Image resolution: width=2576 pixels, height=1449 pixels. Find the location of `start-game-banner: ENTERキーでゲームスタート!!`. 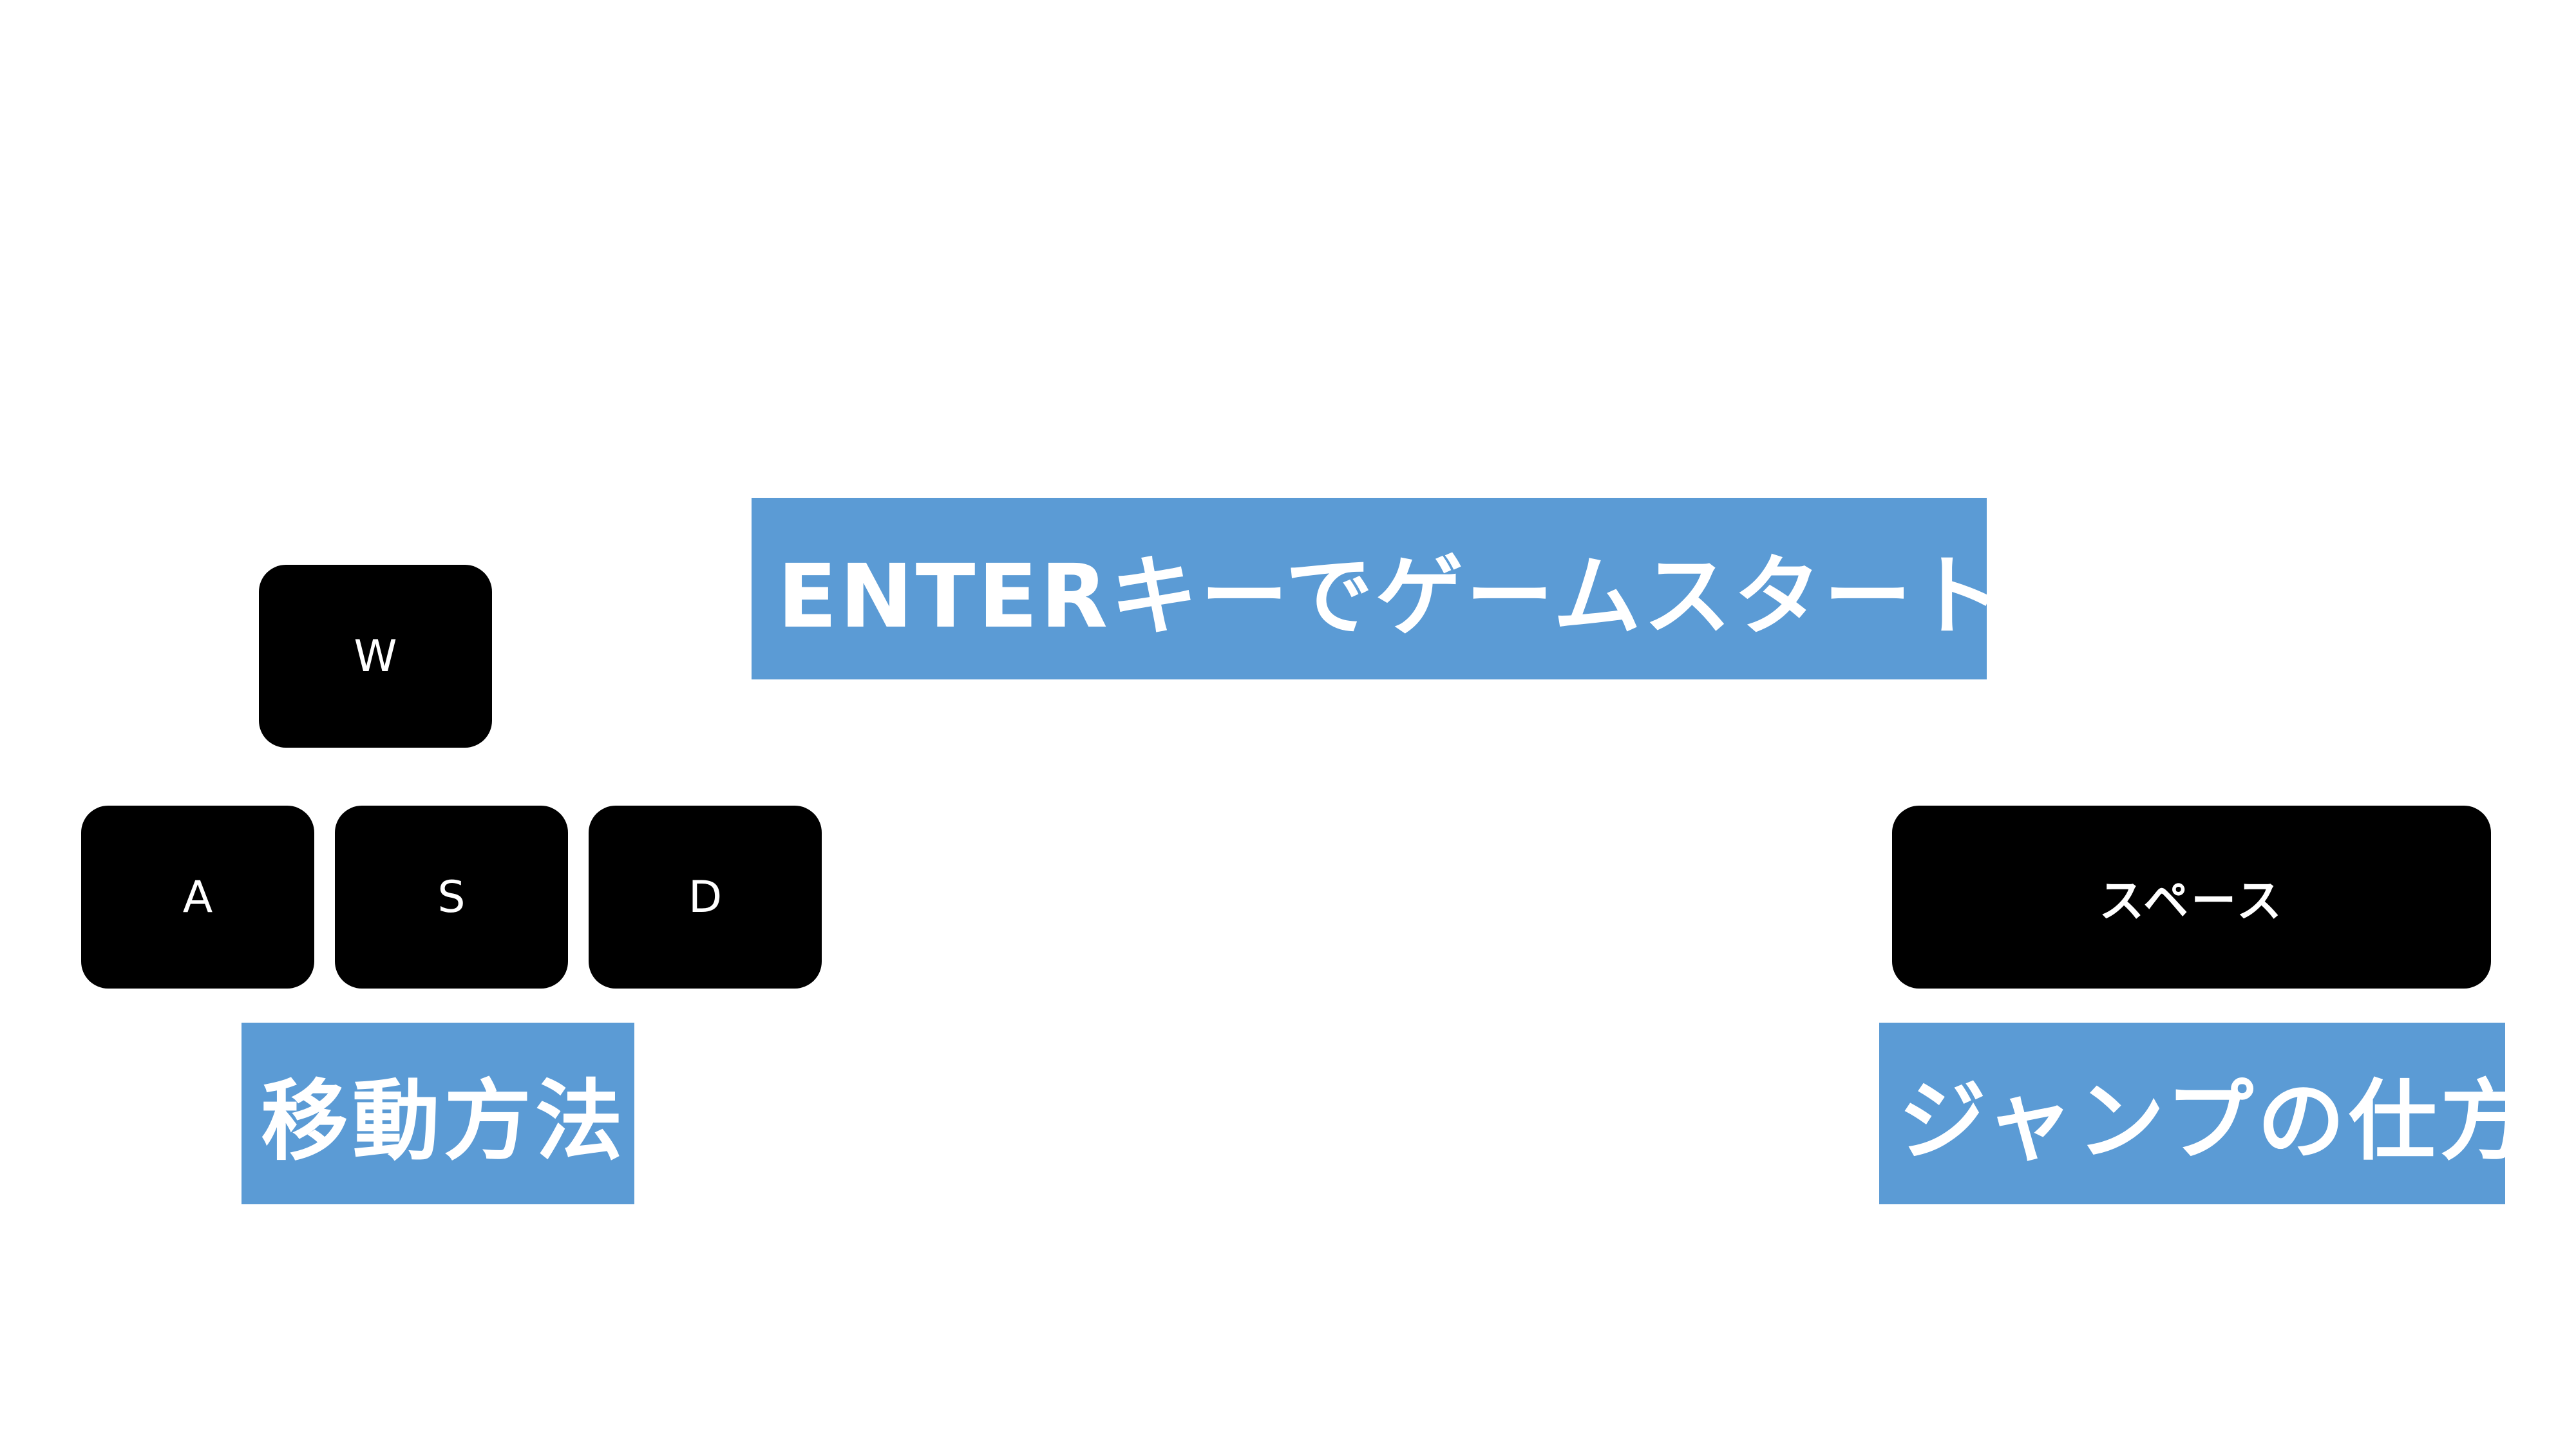

start-game-banner: ENTERキーでゲームスタート!! is located at coordinates (1419, 588).